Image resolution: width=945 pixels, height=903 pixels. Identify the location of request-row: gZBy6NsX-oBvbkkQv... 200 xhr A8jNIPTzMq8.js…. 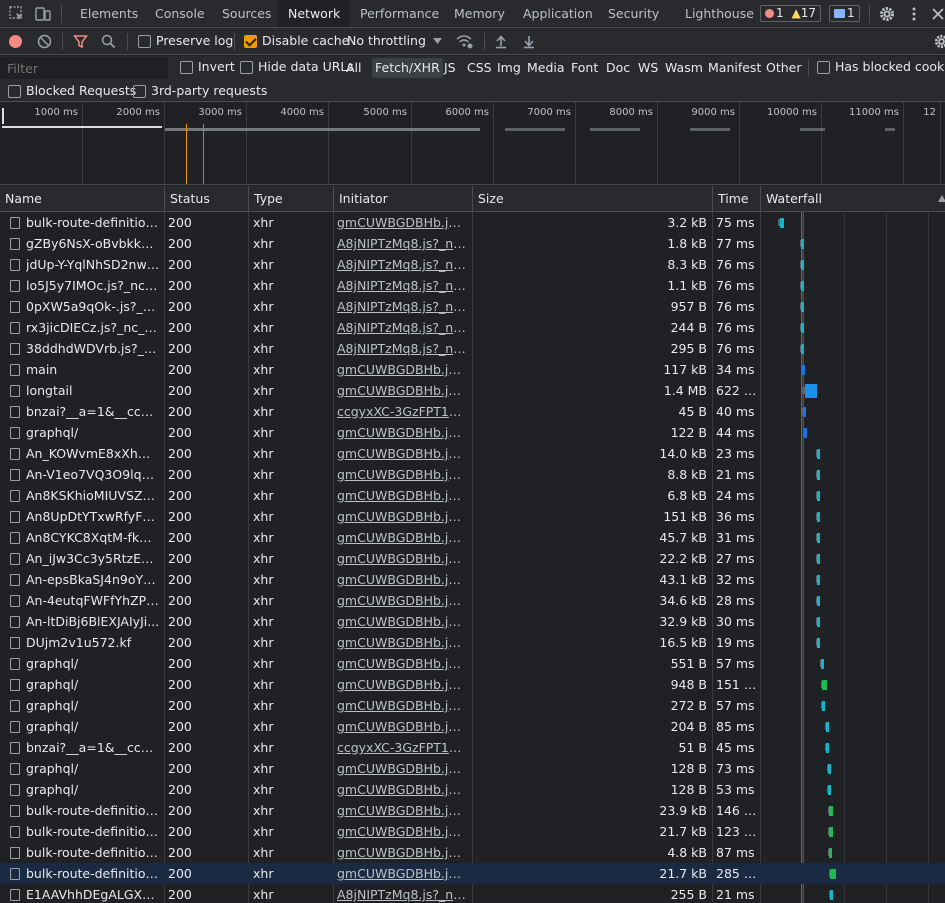
(472, 243).